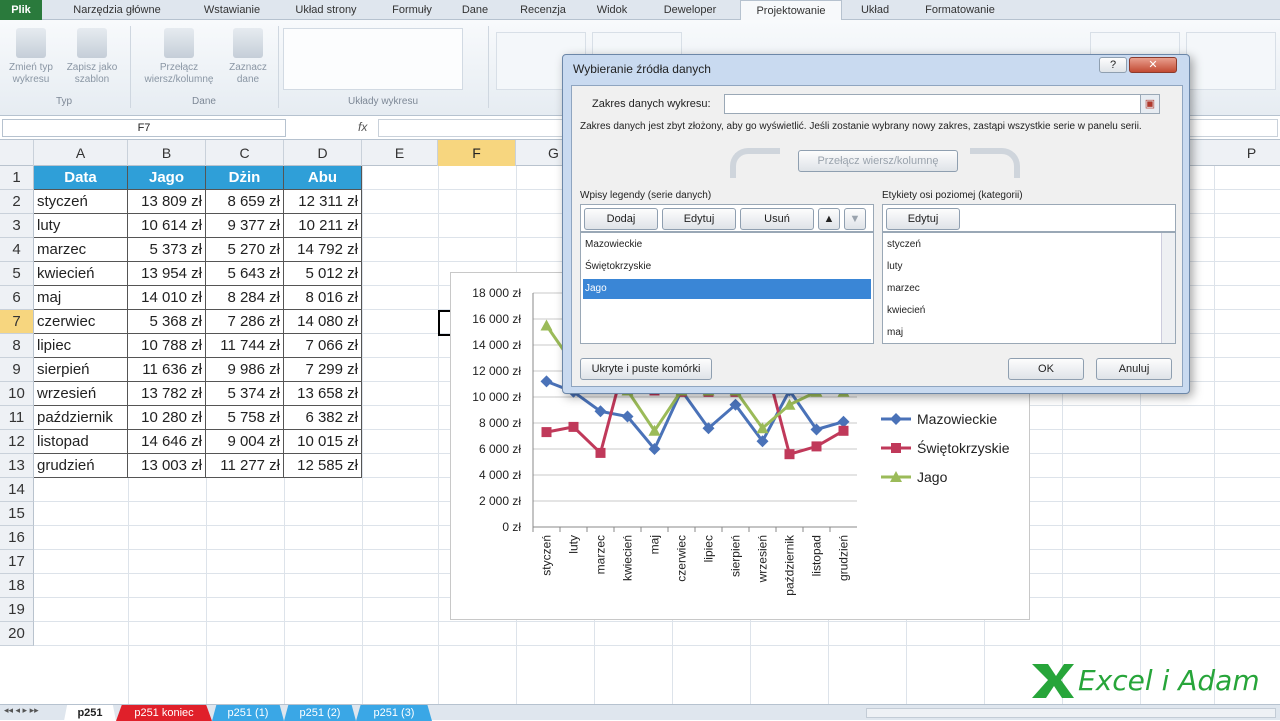 The width and height of the screenshot is (1280, 721). What do you see at coordinates (323, 466) in the screenshot?
I see `table-cell: 12 585 zł` at bounding box center [323, 466].